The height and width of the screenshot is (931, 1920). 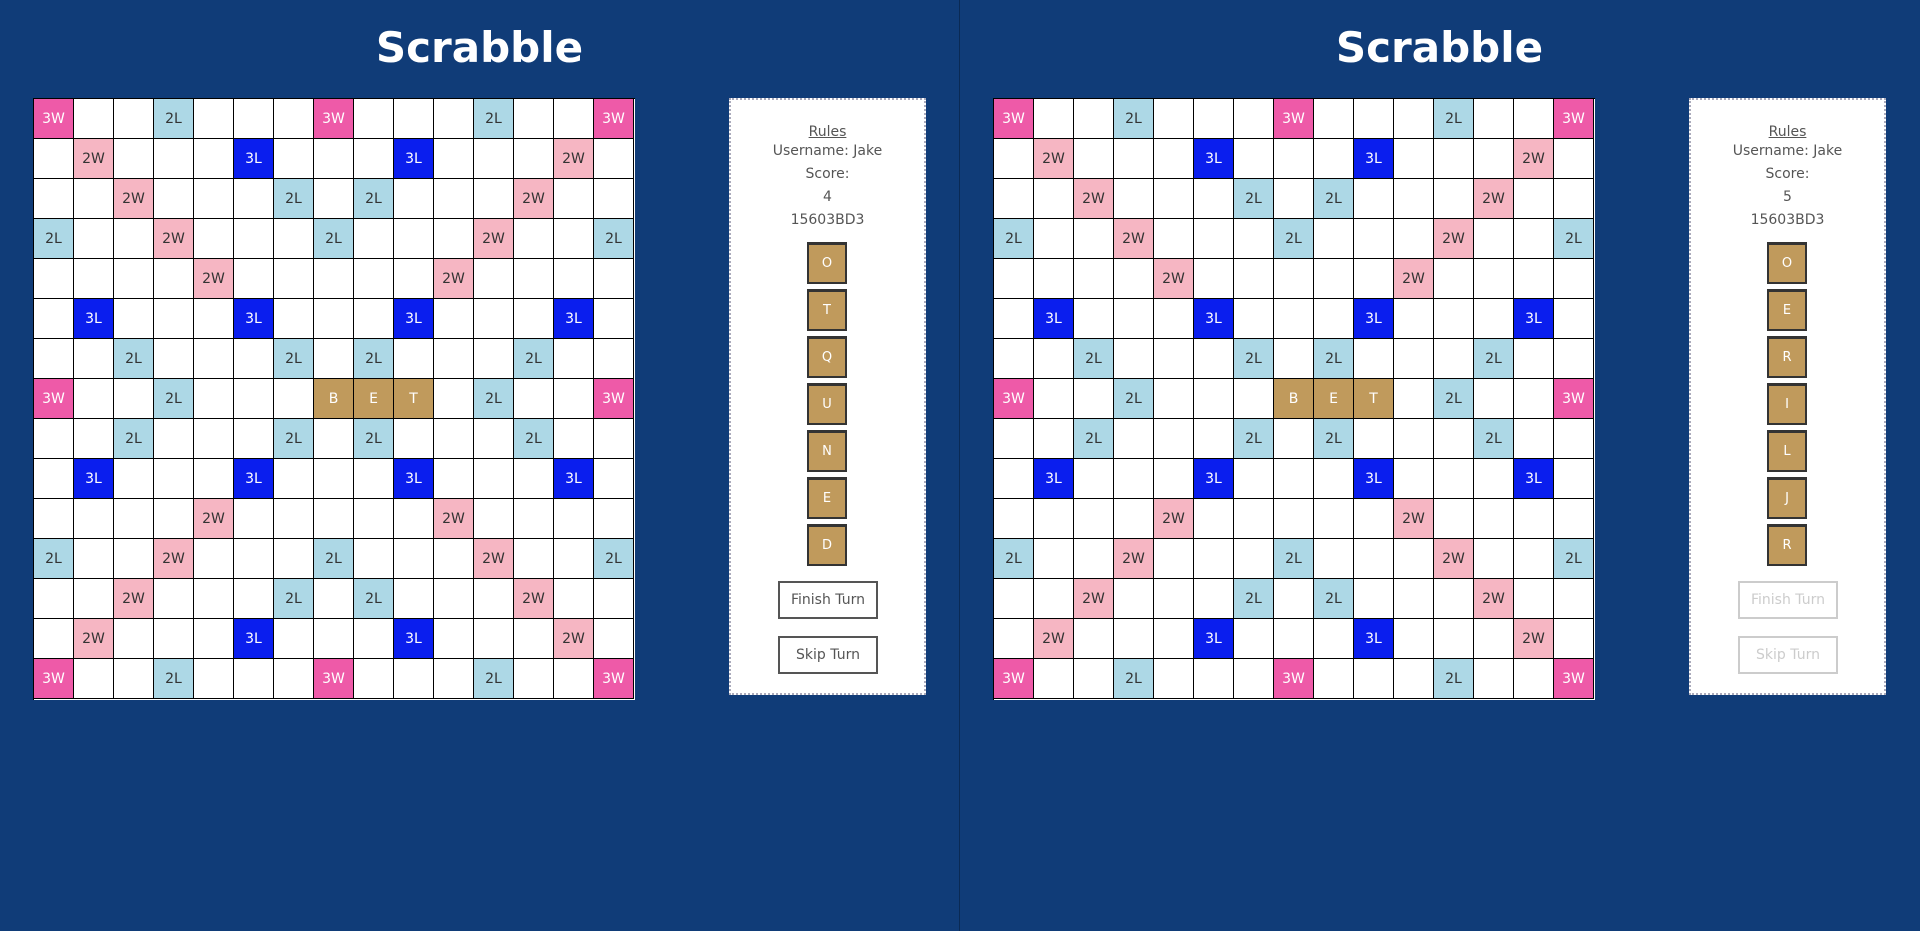 I want to click on finish-turn-button: Finish Turn, so click(x=1788, y=600).